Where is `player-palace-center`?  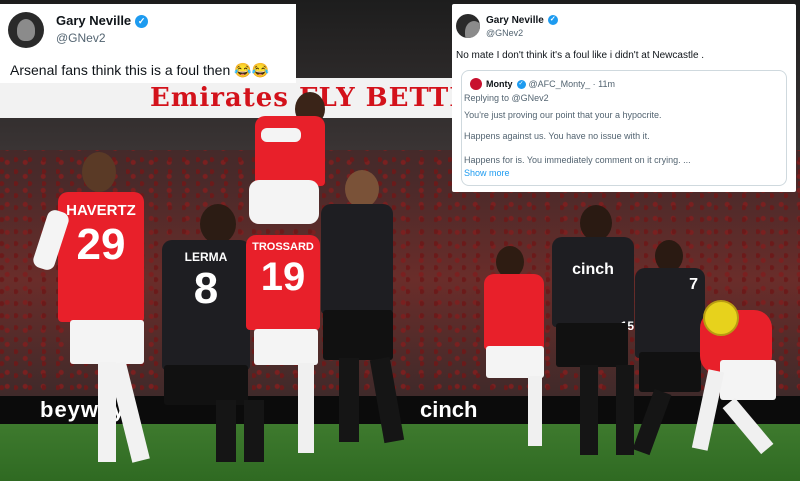
player-palace-center is located at coordinates (360, 315).